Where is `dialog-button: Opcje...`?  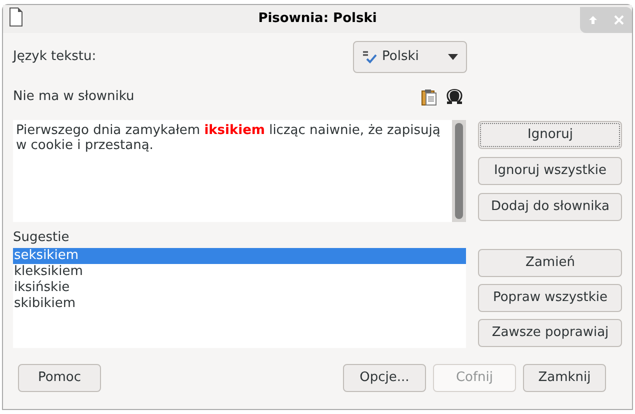 dialog-button: Opcje... is located at coordinates (384, 378).